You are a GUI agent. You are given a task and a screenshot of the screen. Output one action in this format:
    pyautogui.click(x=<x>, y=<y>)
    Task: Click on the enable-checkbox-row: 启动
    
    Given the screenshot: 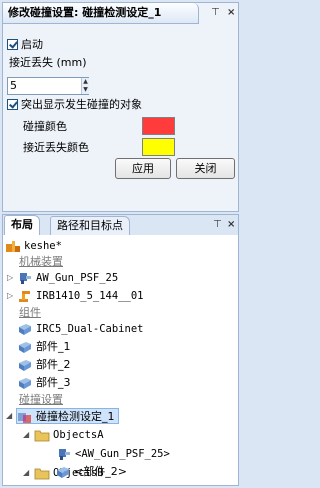 What is the action you would take?
    pyautogui.click(x=25, y=45)
    